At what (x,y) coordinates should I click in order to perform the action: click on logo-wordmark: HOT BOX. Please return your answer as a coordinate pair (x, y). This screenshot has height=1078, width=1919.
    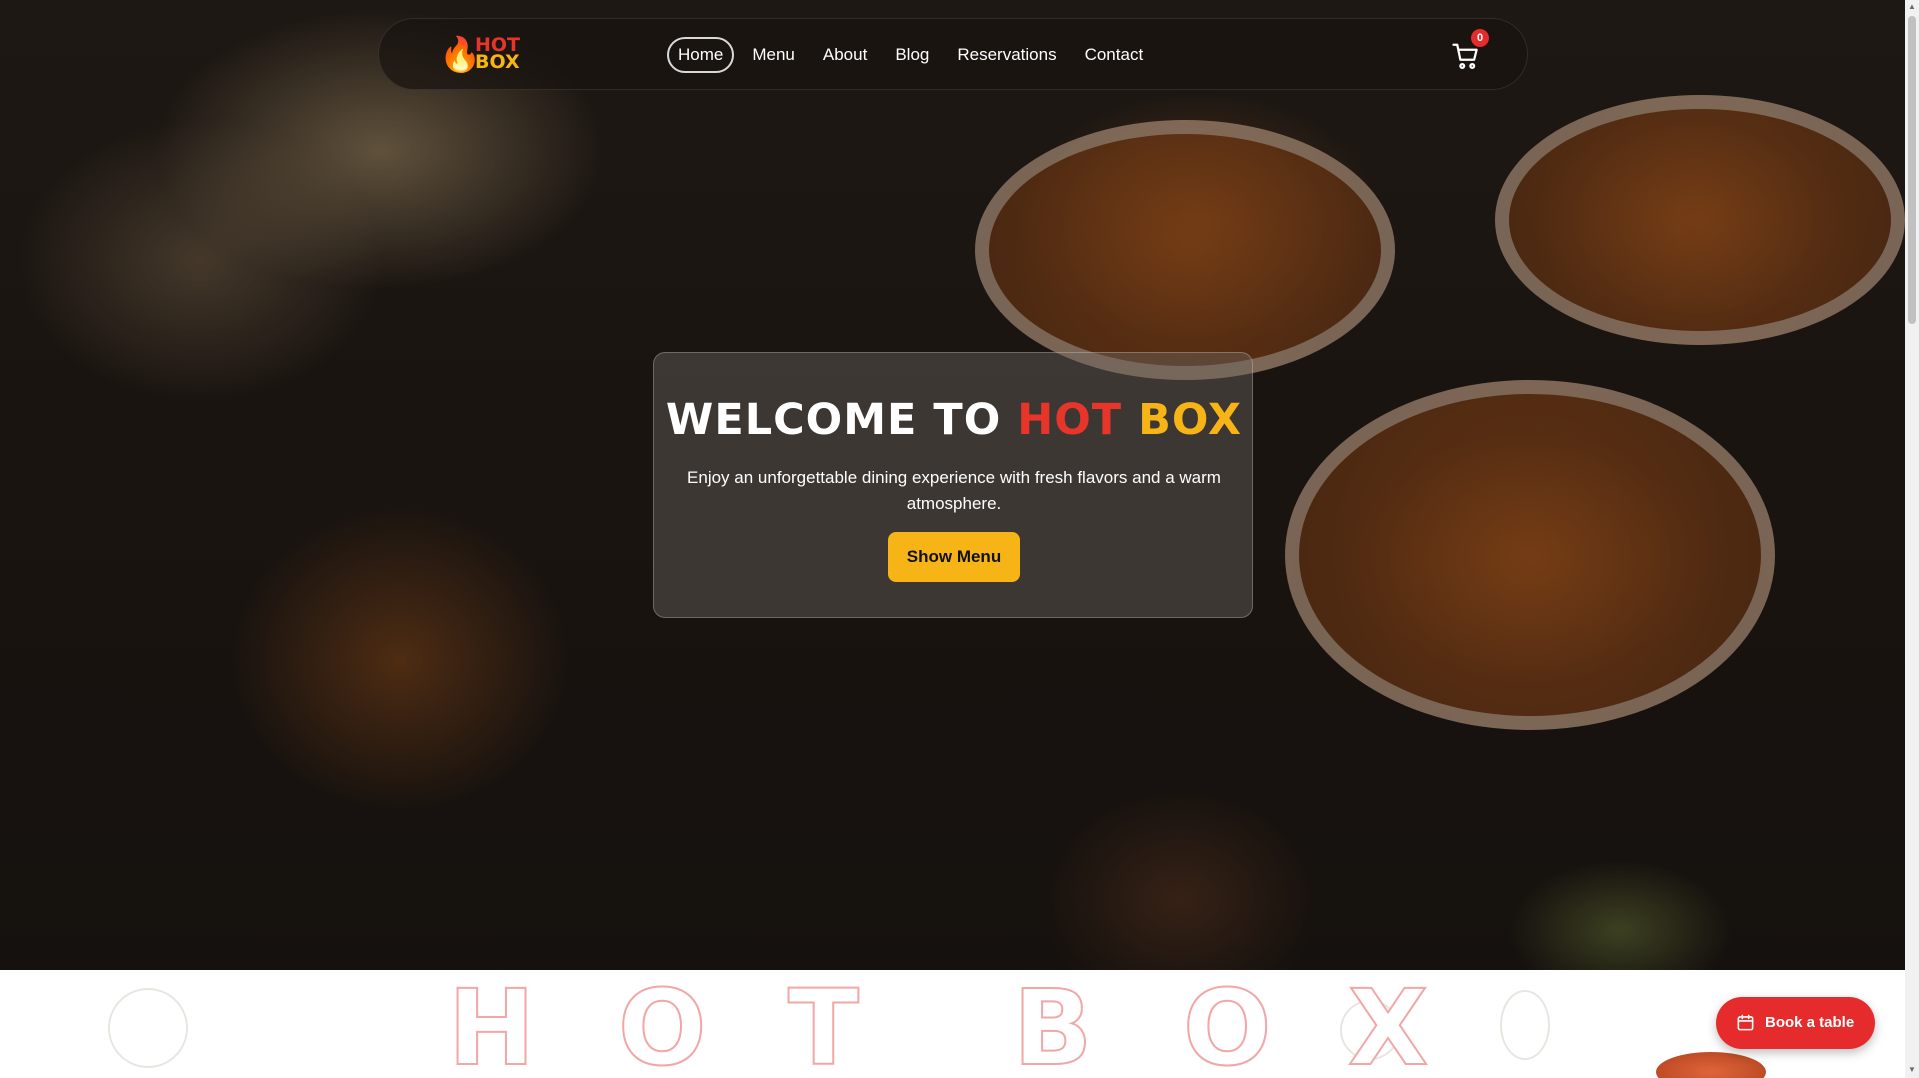
    Looking at the image, I should click on (497, 54).